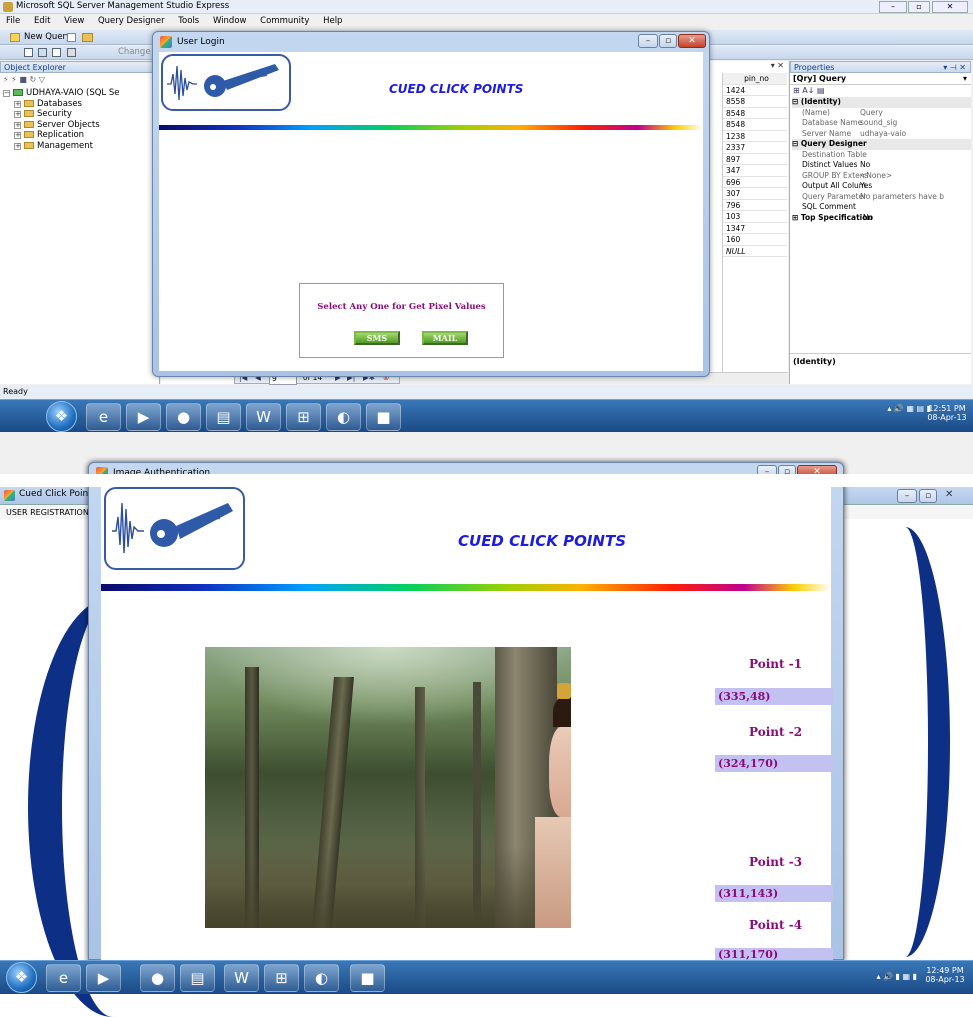 Image resolution: width=973 pixels, height=1017 pixels. Describe the element at coordinates (755, 171) in the screenshot. I see `grid-cell: 347` at that location.